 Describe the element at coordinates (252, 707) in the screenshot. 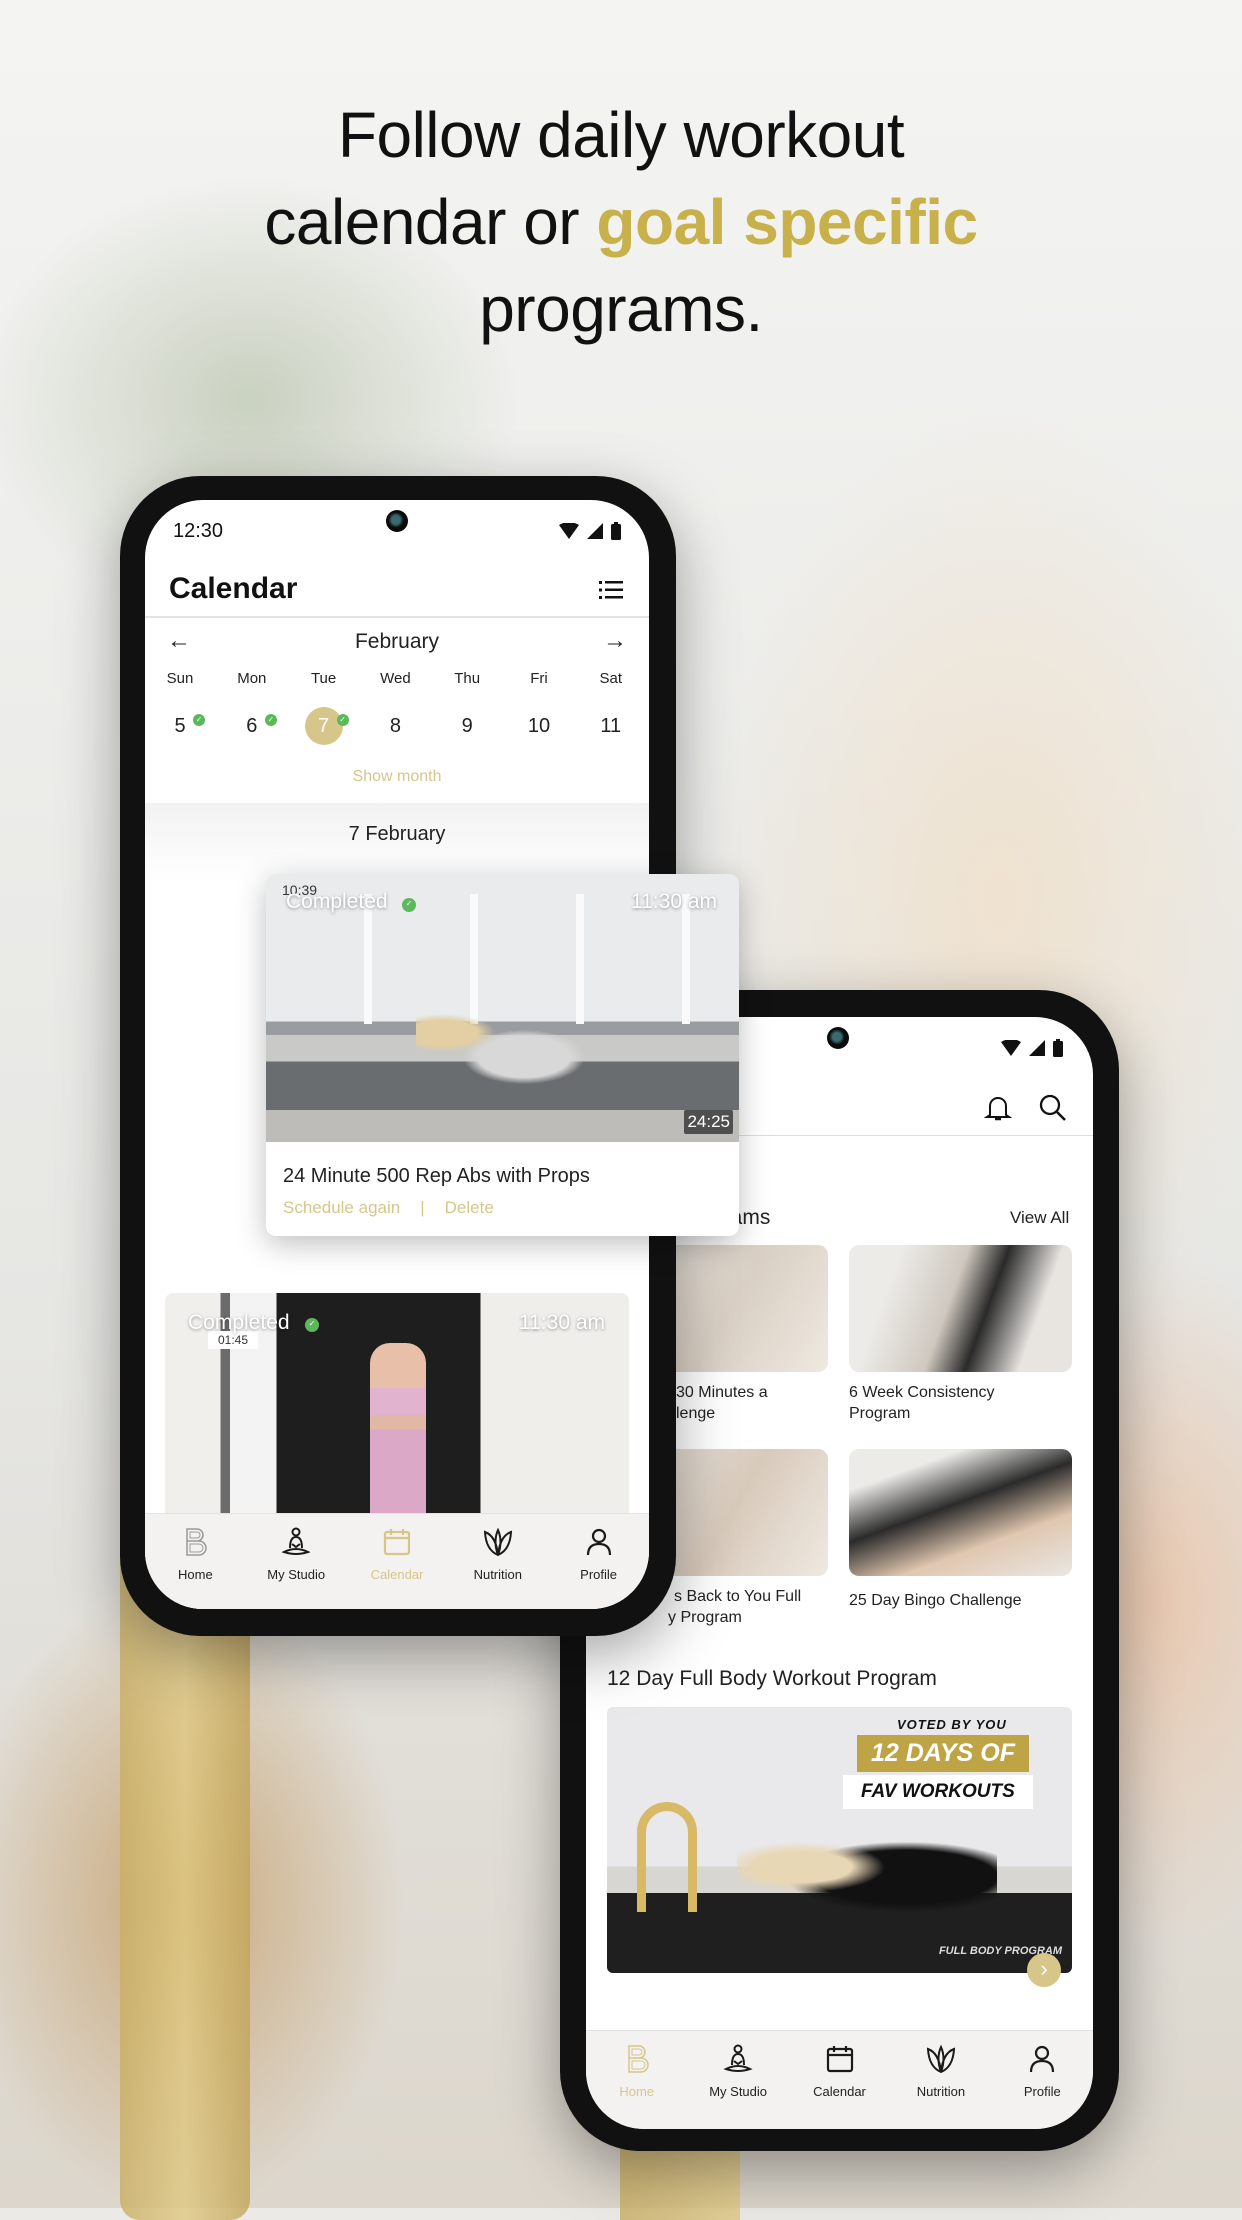

I see `day-mon: Mon 6 ✓` at that location.